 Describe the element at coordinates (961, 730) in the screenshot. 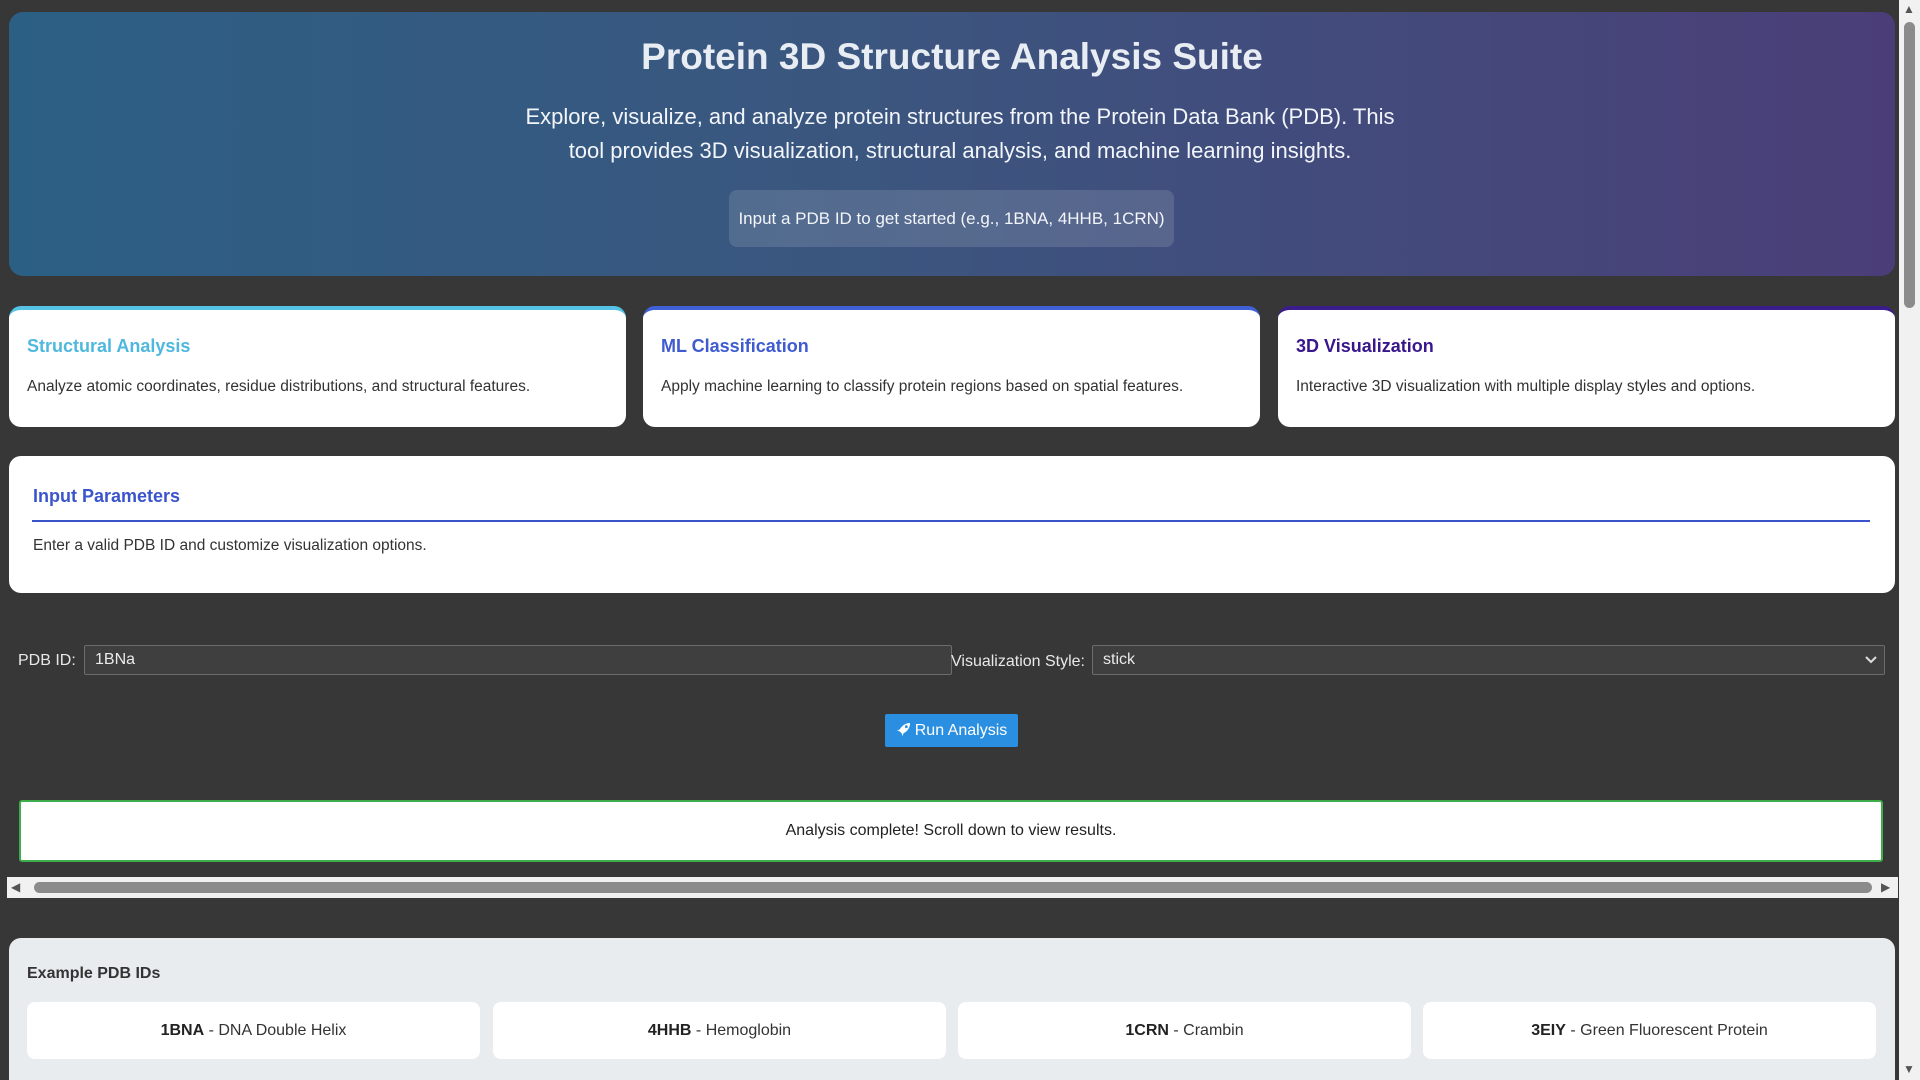

I see `run-analysis-label: Run Analysis` at that location.